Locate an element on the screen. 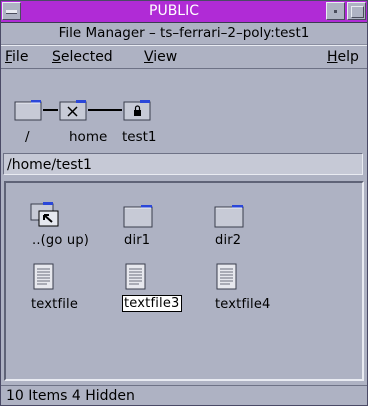 The image size is (368, 406). window-subtitle: File Manager – ts–ferrari–2–poly:test1 is located at coordinates (184, 34).